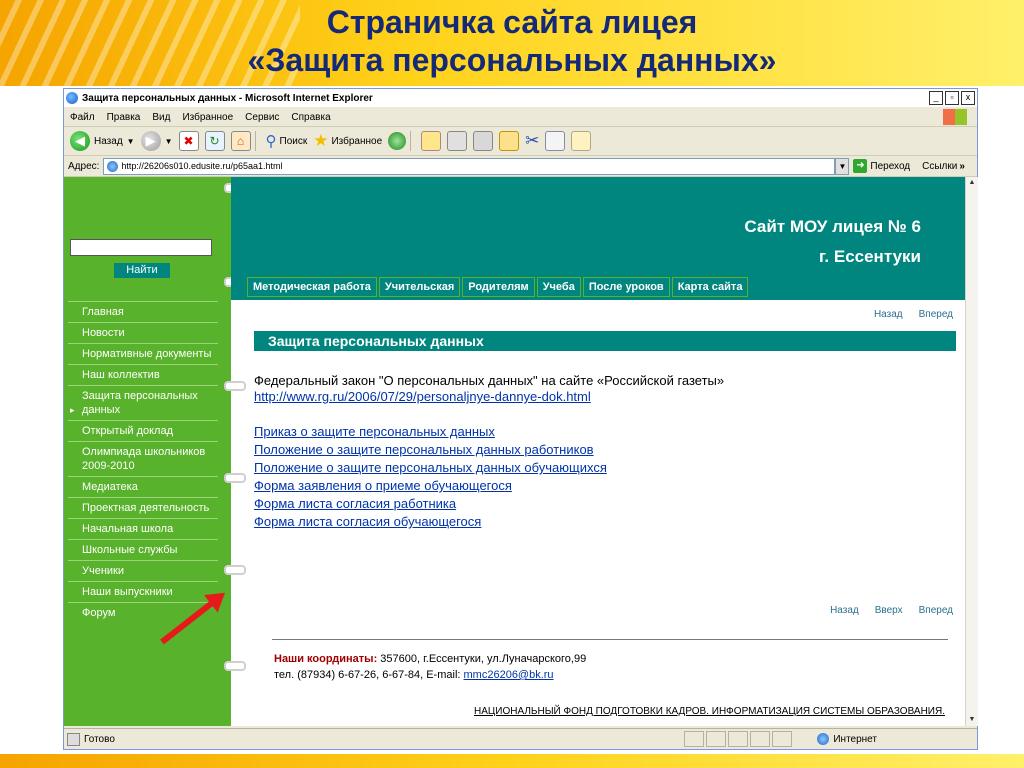 Image resolution: width=1024 pixels, height=768 pixels. Describe the element at coordinates (870, 256) in the screenshot. I see `site-city: г. Ессентуки` at that location.